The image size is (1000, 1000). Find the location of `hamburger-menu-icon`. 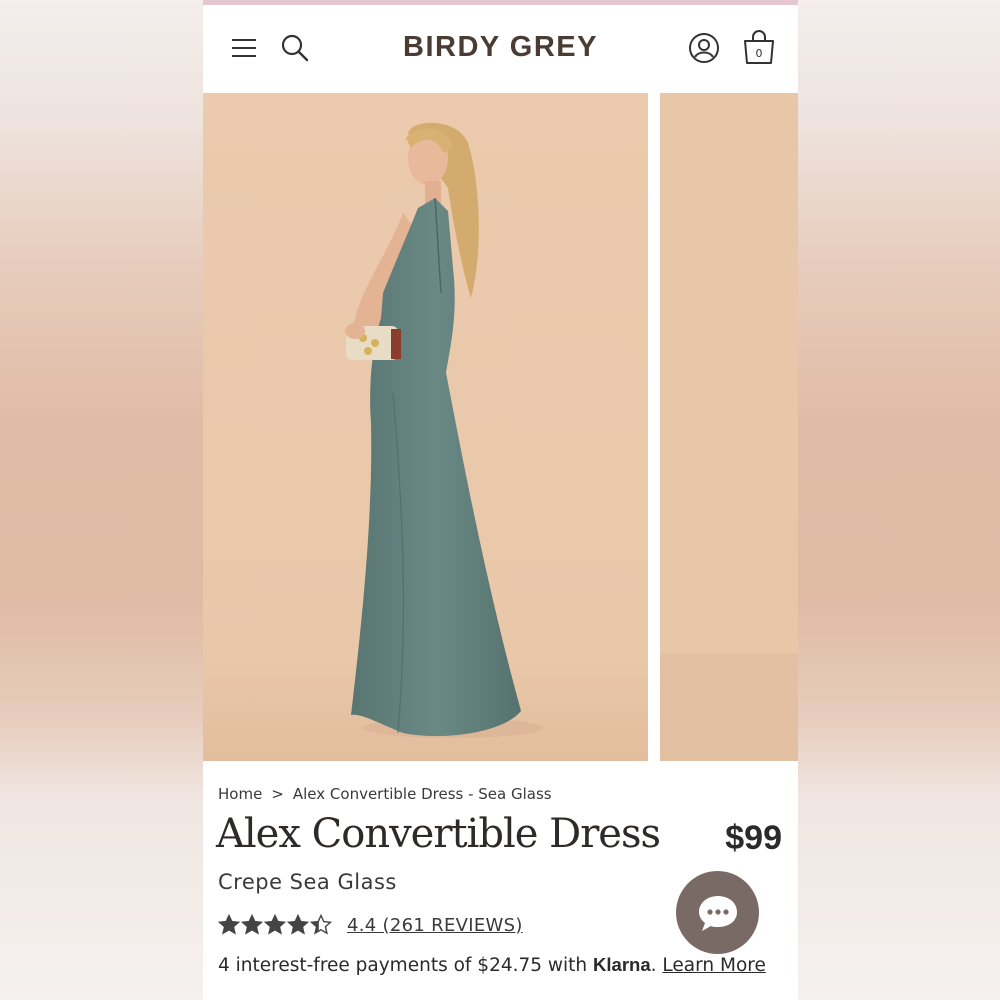

hamburger-menu-icon is located at coordinates (244, 48).